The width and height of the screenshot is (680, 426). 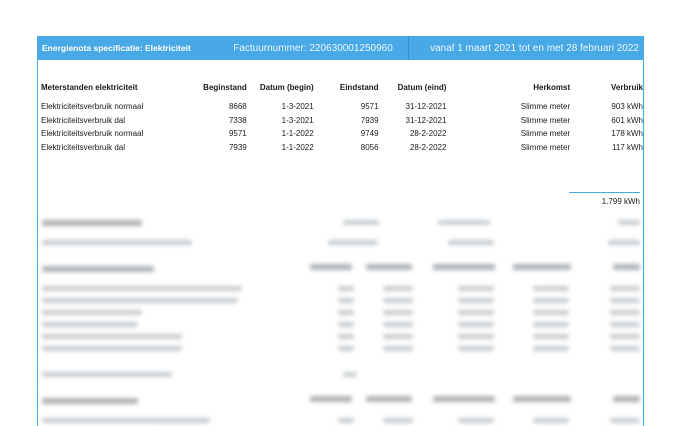 I want to click on cell-eindstand: 9571, so click(x=369, y=107).